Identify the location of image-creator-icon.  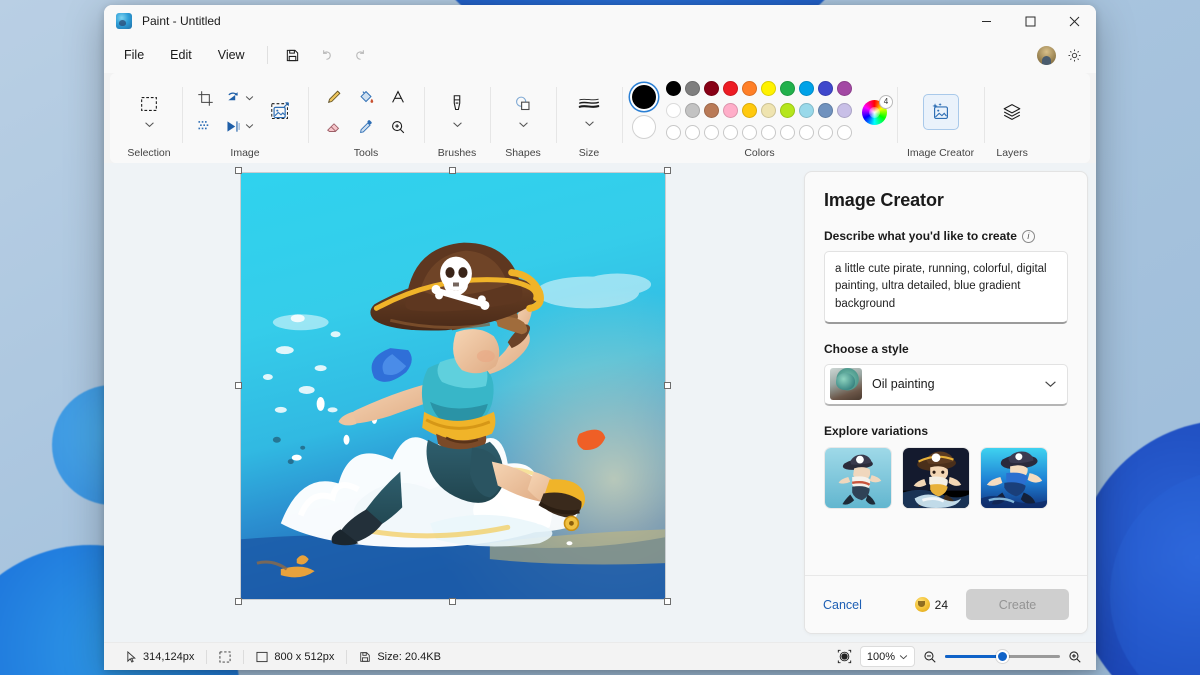
(940, 112).